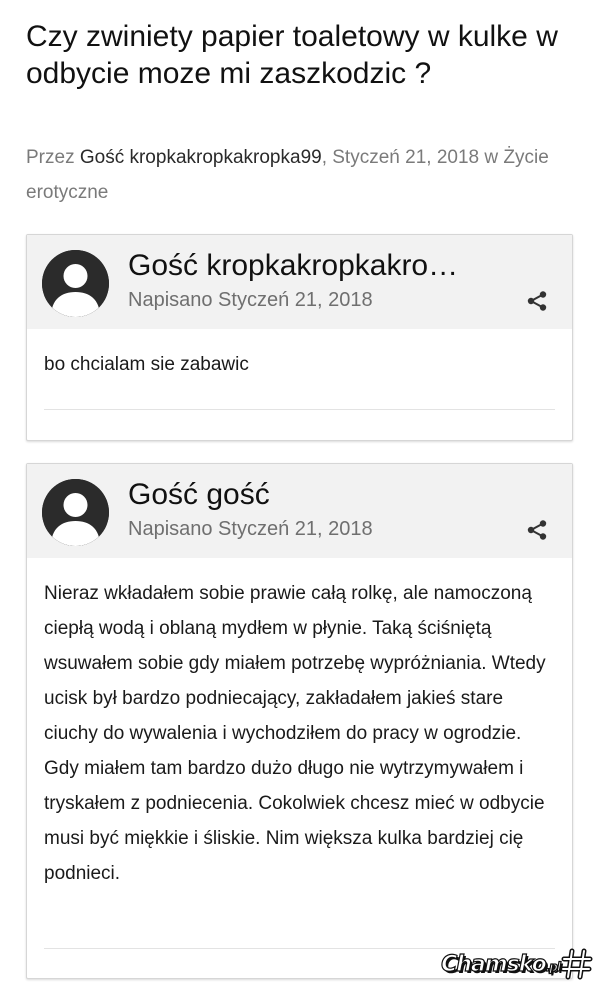 The width and height of the screenshot is (600, 991). Describe the element at coordinates (500, 964) in the screenshot. I see `watermark-text: Chamsko.pl` at that location.